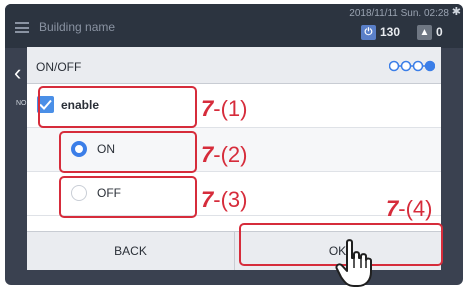 The height and width of the screenshot is (291, 470). I want to click on gear-icon: ✱, so click(456, 11).